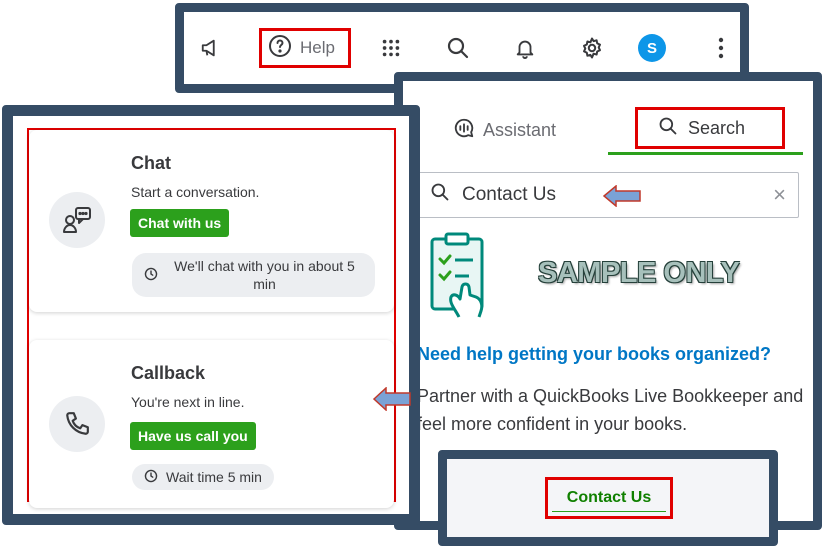  What do you see at coordinates (264, 275) in the screenshot?
I see `chat-wait-text: We'll chat with you in about 5 min` at bounding box center [264, 275].